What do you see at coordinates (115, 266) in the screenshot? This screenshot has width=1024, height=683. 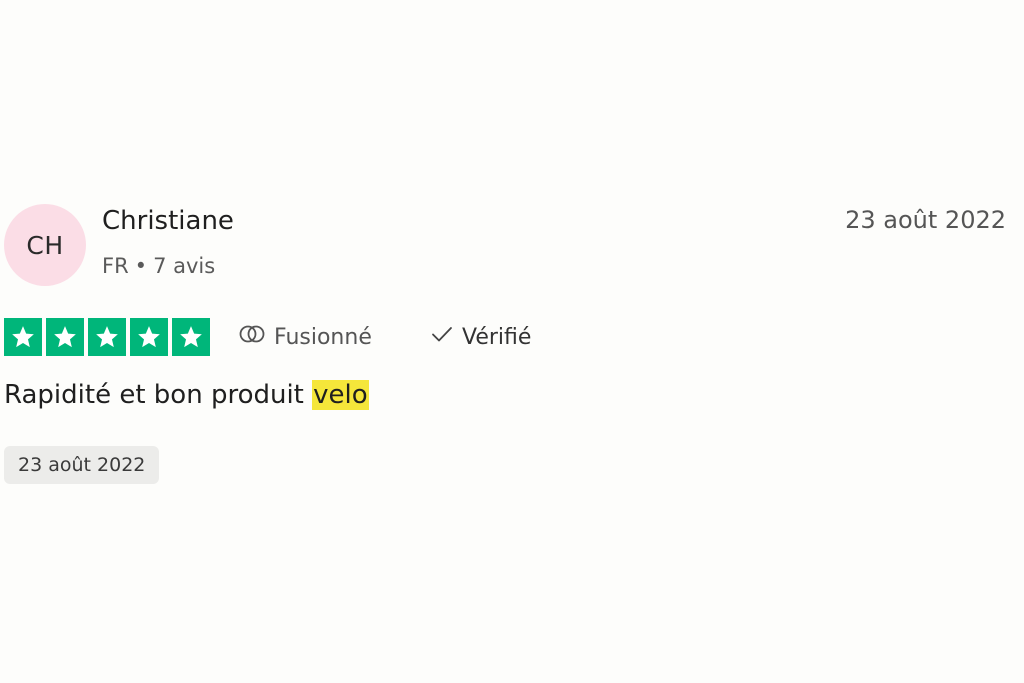 I see `reviewer-country: FR` at bounding box center [115, 266].